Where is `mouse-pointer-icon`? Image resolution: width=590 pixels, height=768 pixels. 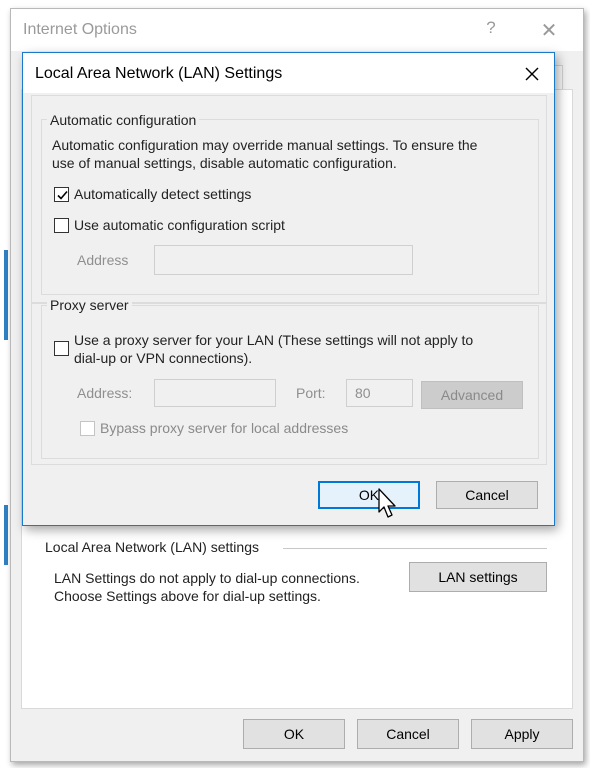
mouse-pointer-icon is located at coordinates (388, 505).